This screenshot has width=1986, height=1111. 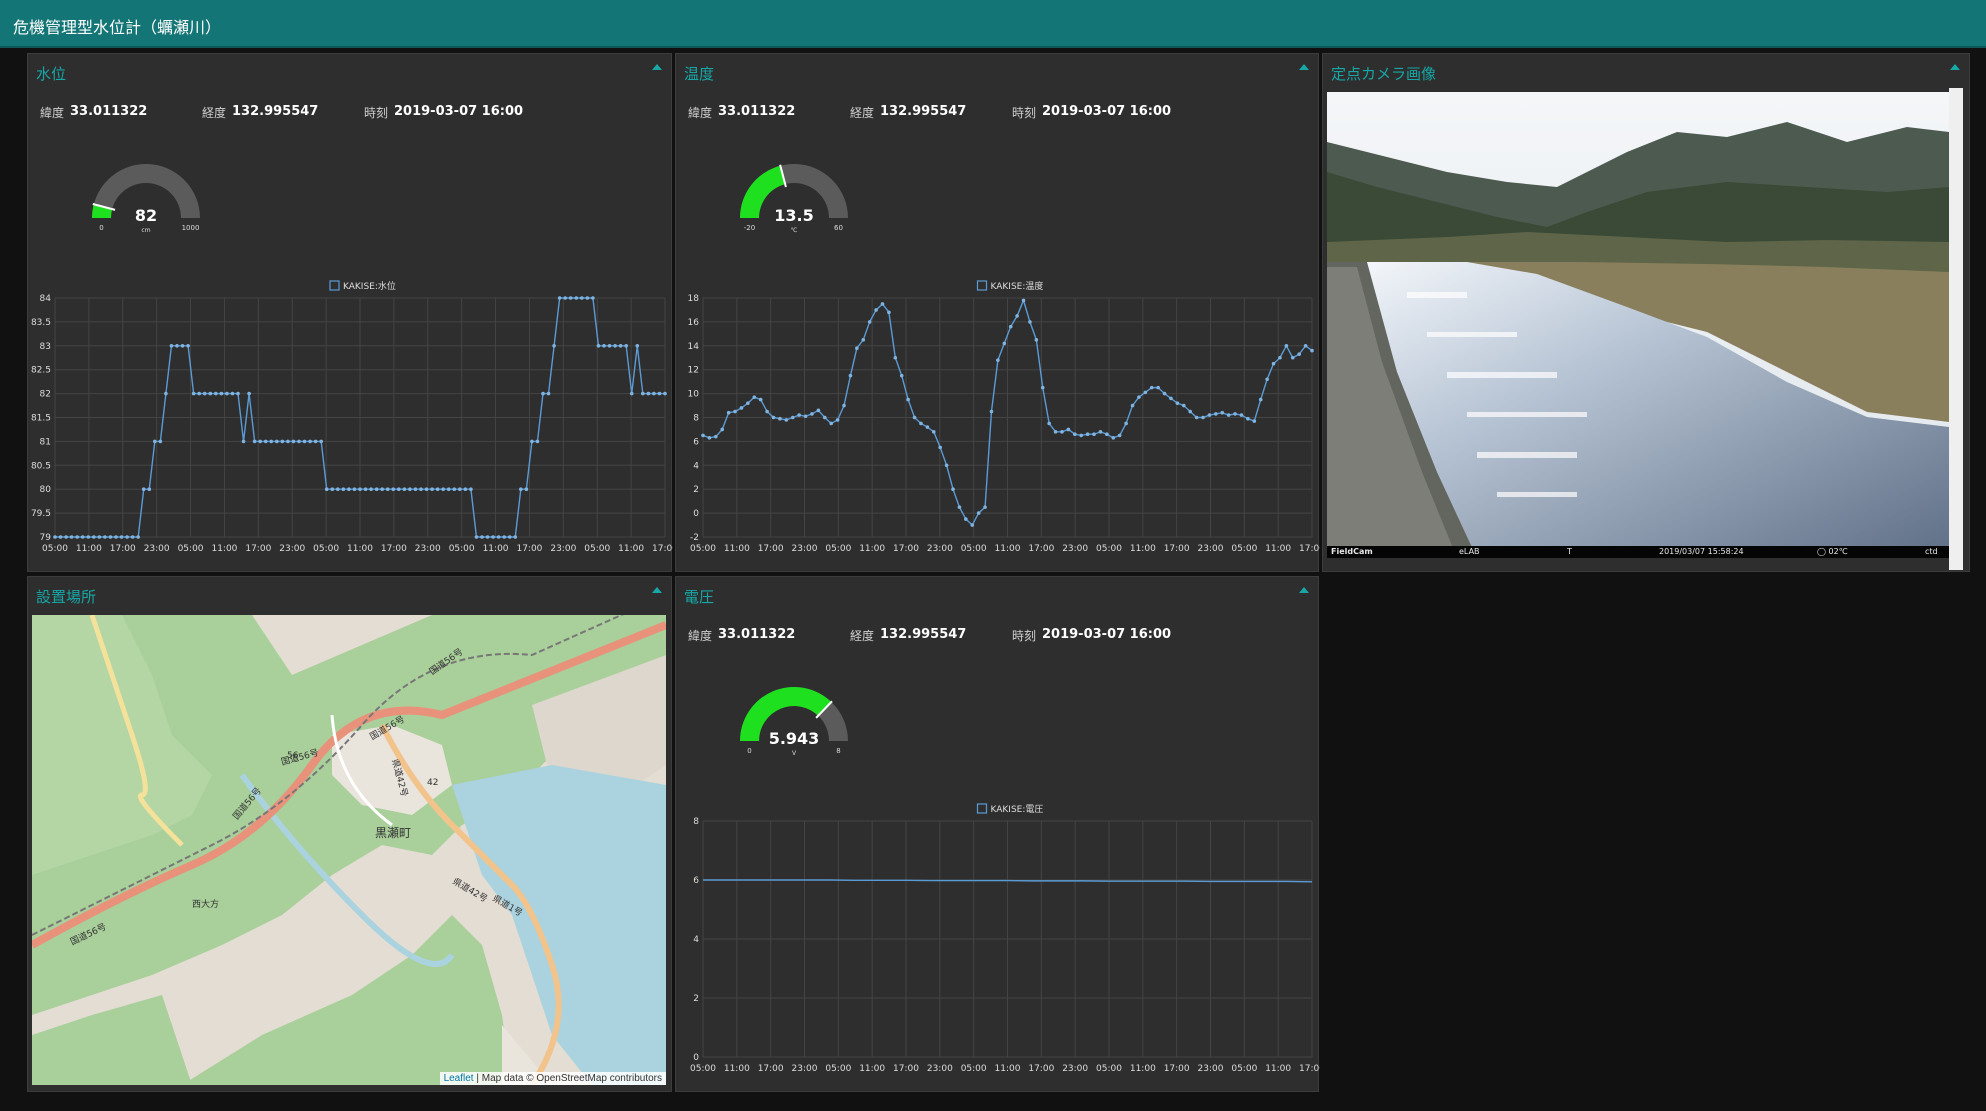 What do you see at coordinates (41, 323) in the screenshot?
I see `y-tick-label: 83.5` at bounding box center [41, 323].